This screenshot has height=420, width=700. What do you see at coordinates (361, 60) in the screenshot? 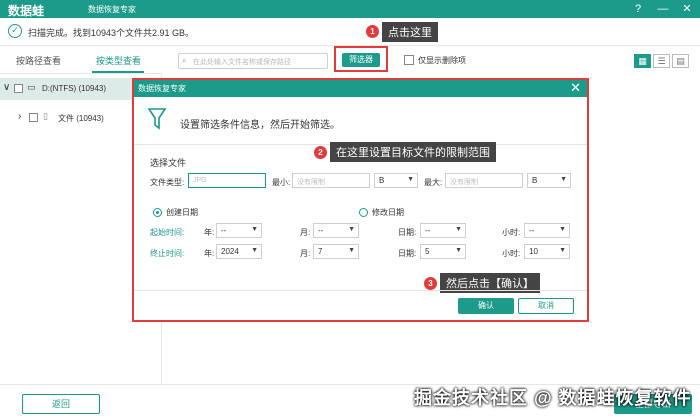
I see `filter-button: 筛选器` at bounding box center [361, 60].